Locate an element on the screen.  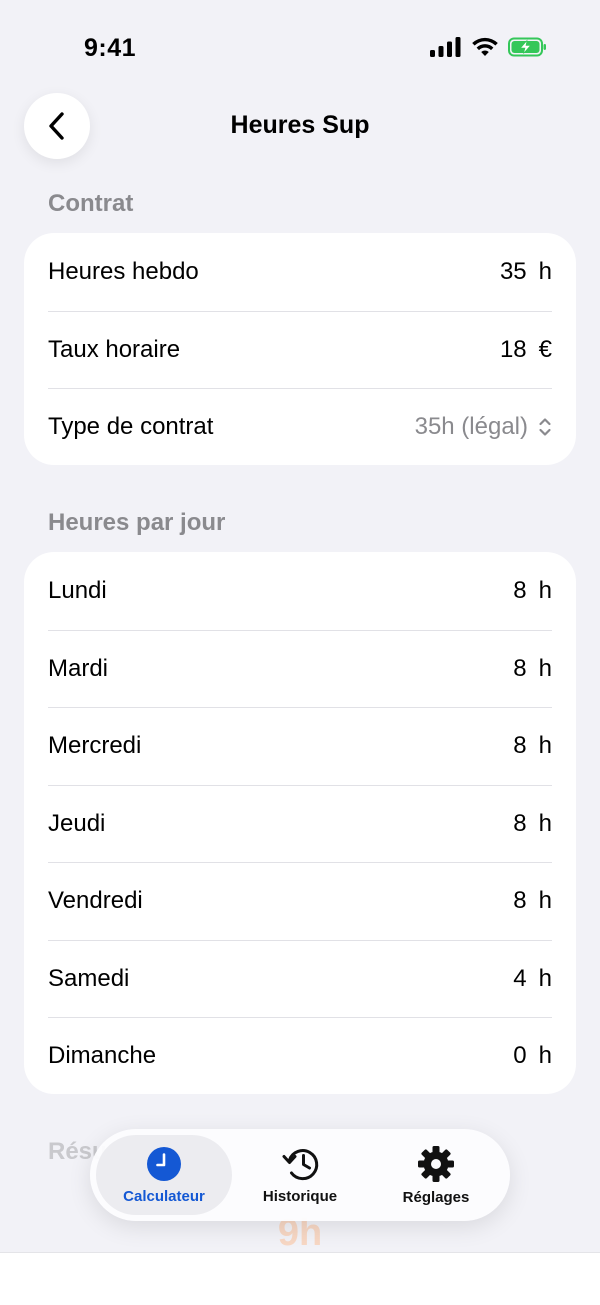
row-label: Taux horaire is located at coordinates (114, 349).